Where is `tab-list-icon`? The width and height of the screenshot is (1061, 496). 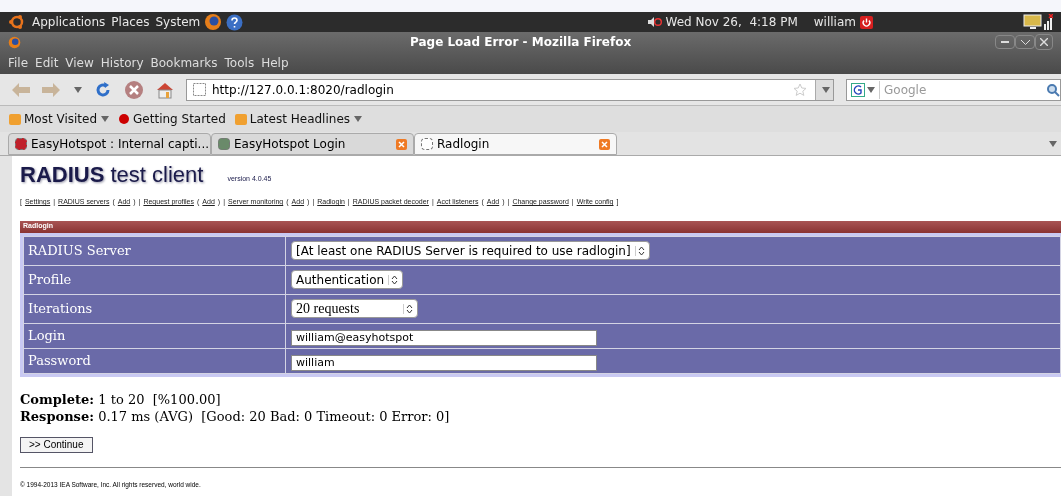
tab-list-icon is located at coordinates (1053, 144).